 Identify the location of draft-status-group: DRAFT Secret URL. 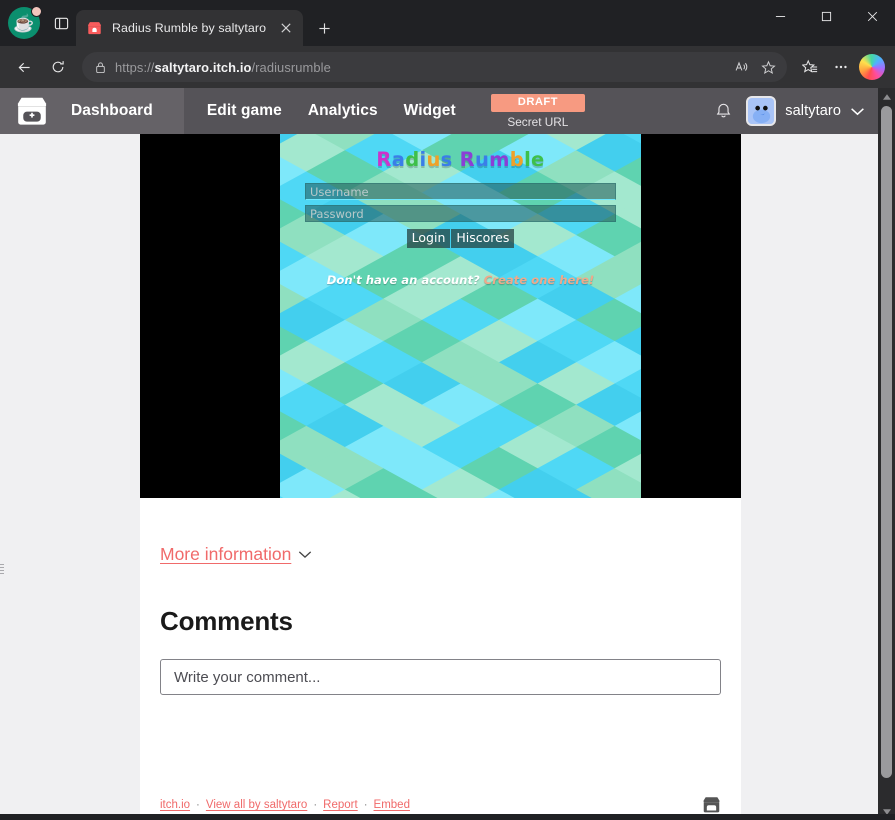
(537, 111).